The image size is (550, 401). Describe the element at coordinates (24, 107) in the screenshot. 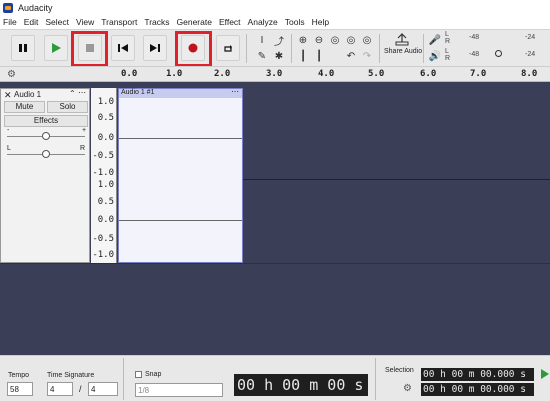

I see `mute-button: Mute` at that location.